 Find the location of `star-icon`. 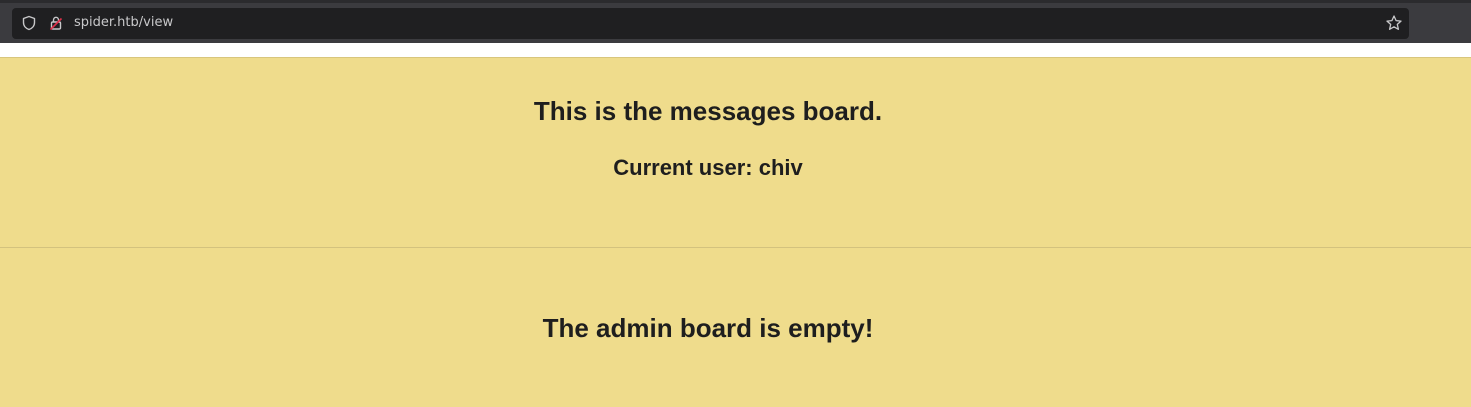

star-icon is located at coordinates (1394, 23).